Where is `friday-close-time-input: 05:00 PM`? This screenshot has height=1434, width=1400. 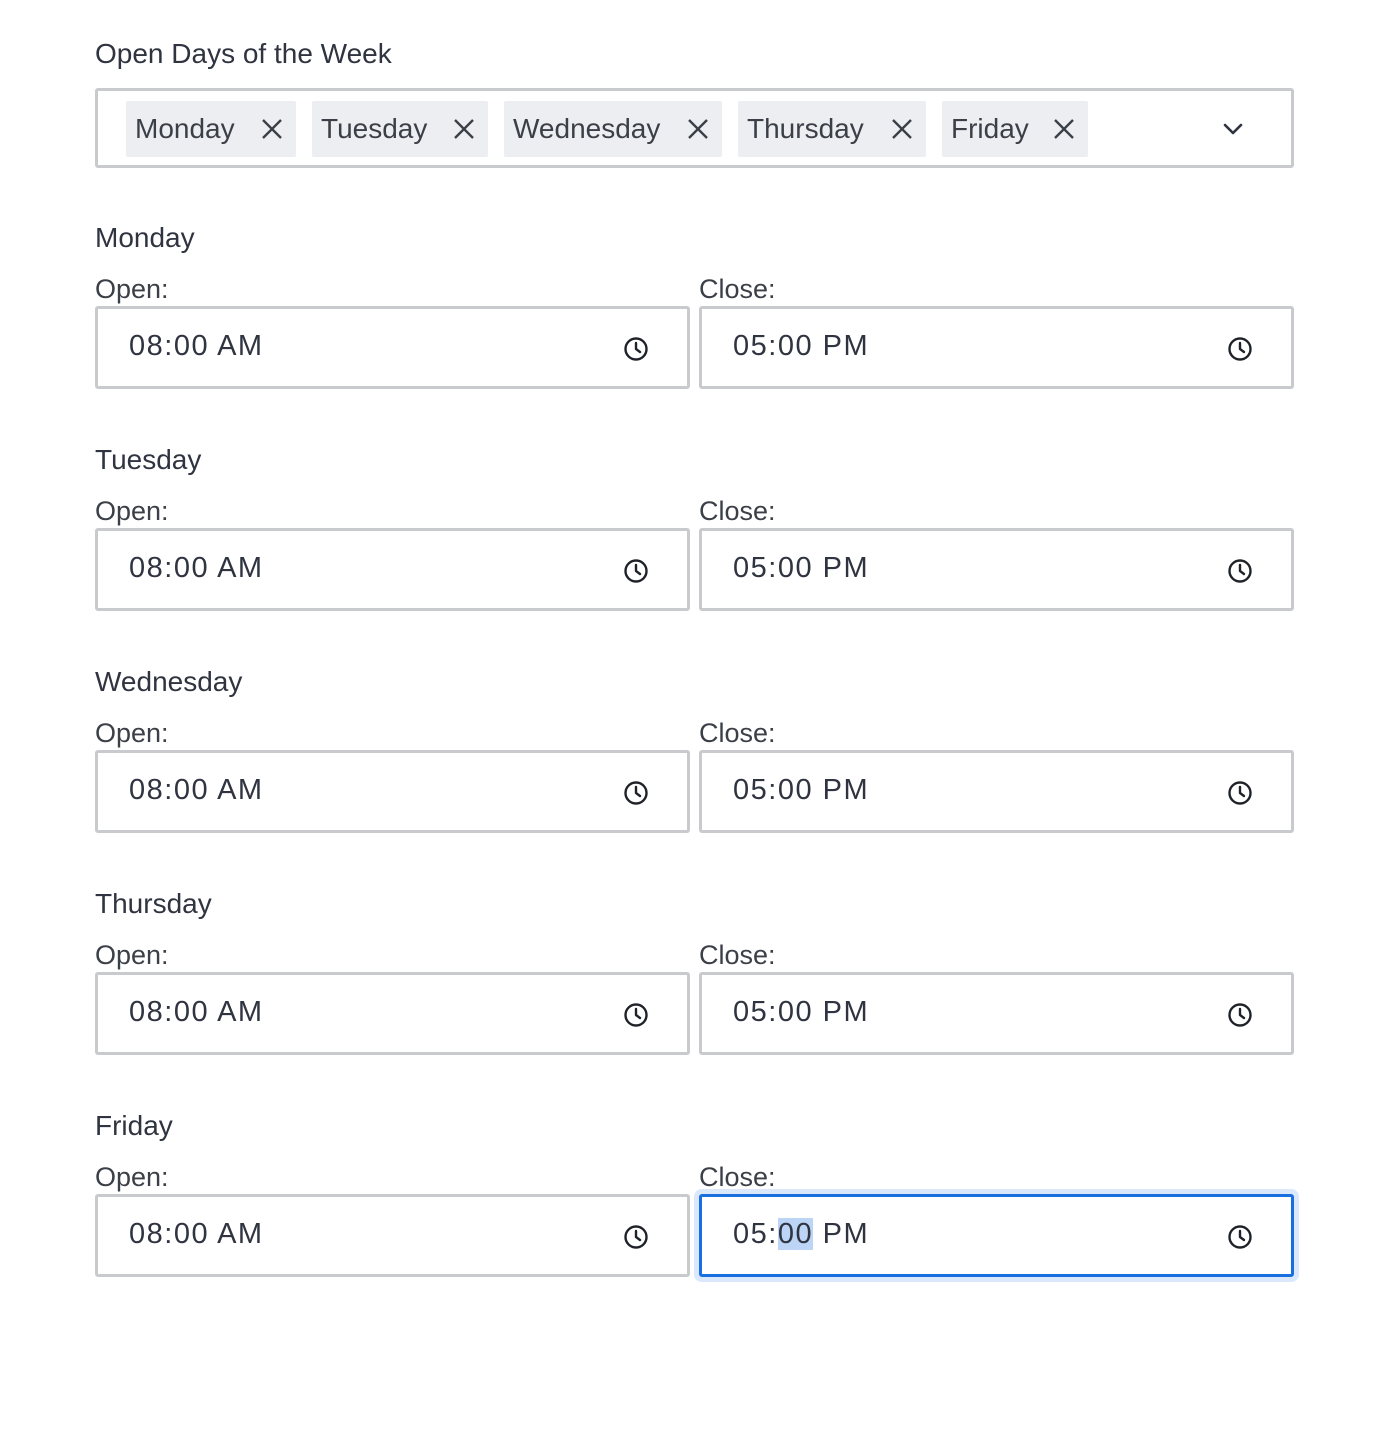 friday-close-time-input: 05:00 PM is located at coordinates (996, 1235).